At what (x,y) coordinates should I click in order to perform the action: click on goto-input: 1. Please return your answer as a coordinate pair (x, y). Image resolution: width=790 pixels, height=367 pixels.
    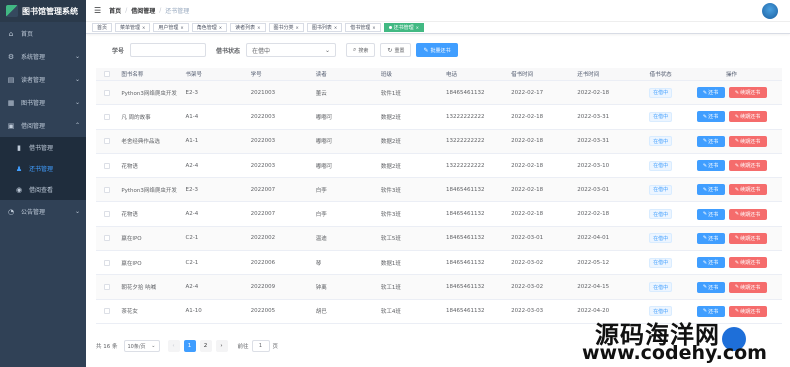
    Looking at the image, I should click on (260, 346).